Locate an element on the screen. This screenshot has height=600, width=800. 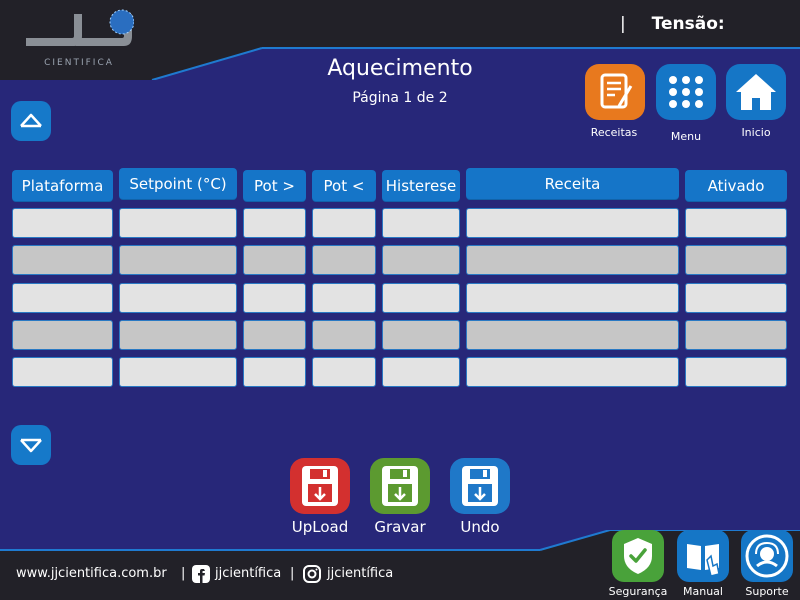
instagram-handle: jjcientífica is located at coordinates (360, 573).